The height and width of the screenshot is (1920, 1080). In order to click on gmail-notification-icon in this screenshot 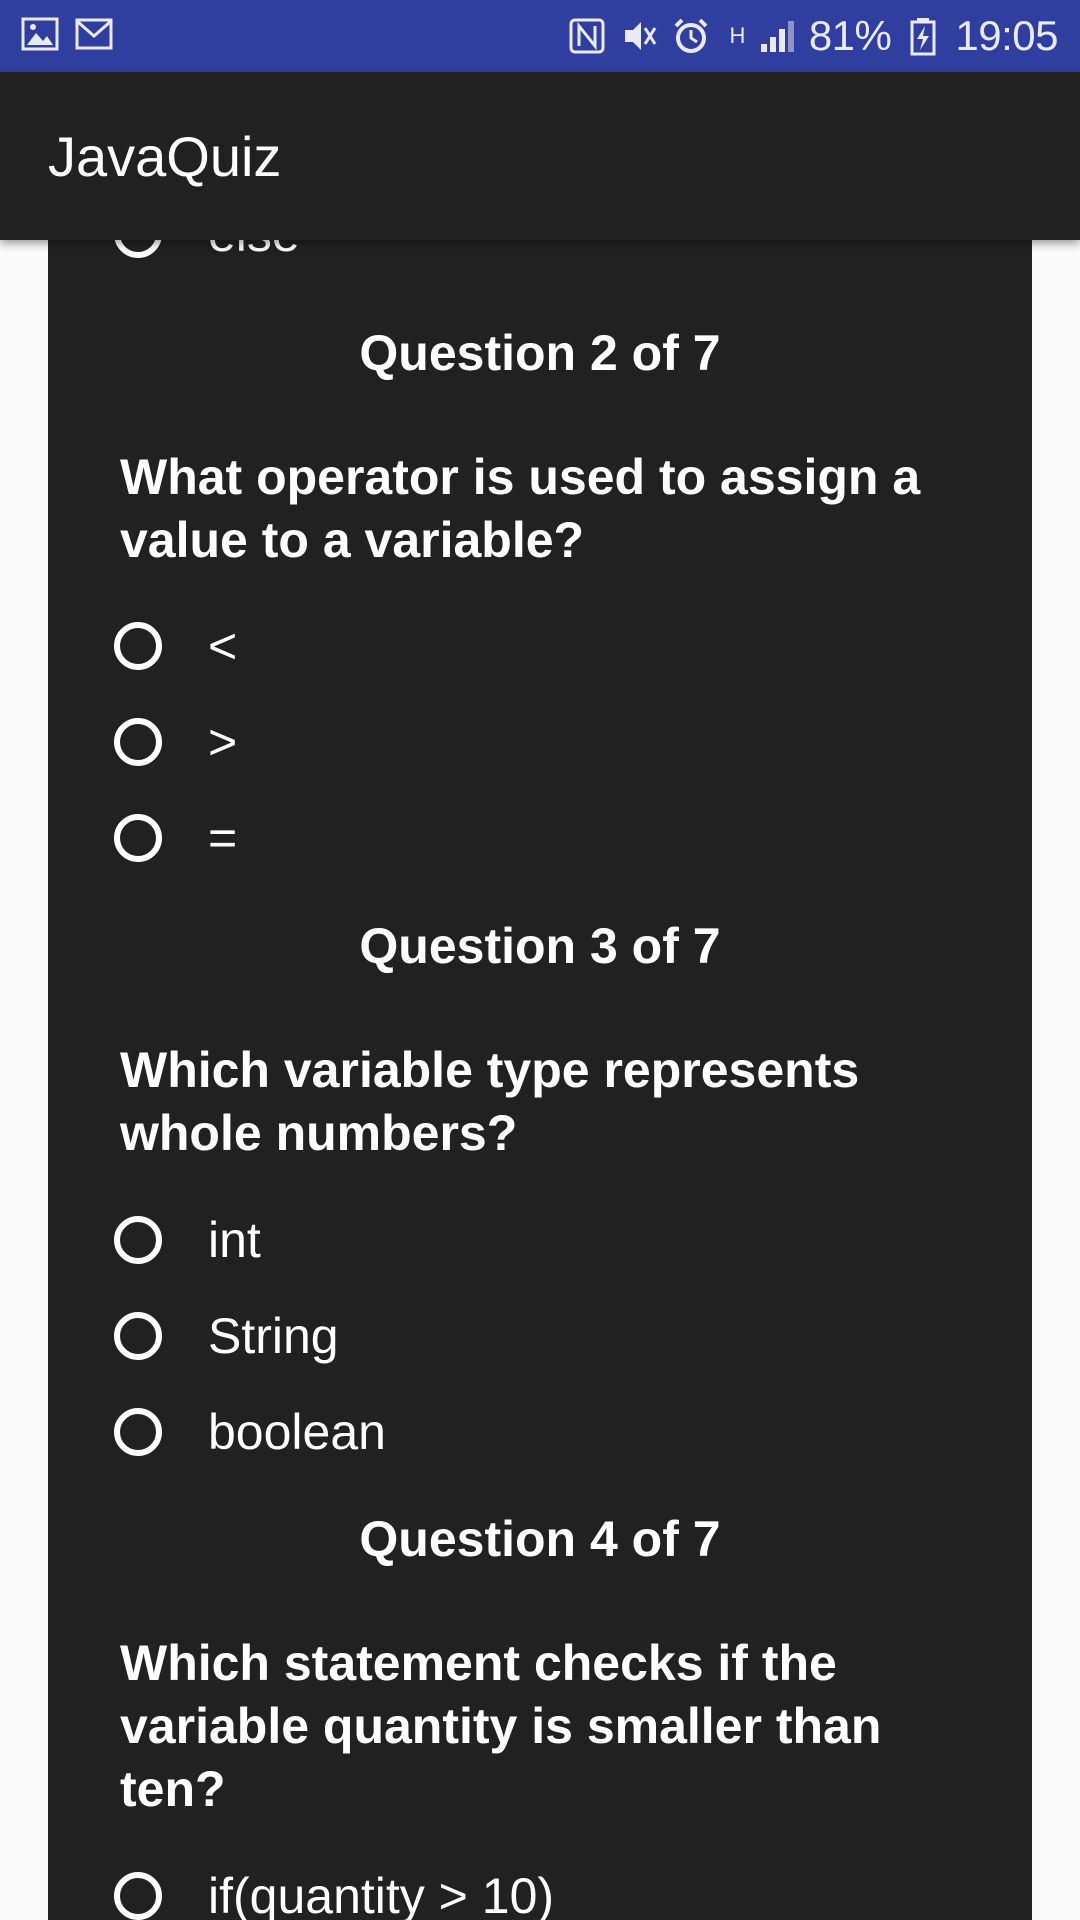, I will do `click(94, 34)`.